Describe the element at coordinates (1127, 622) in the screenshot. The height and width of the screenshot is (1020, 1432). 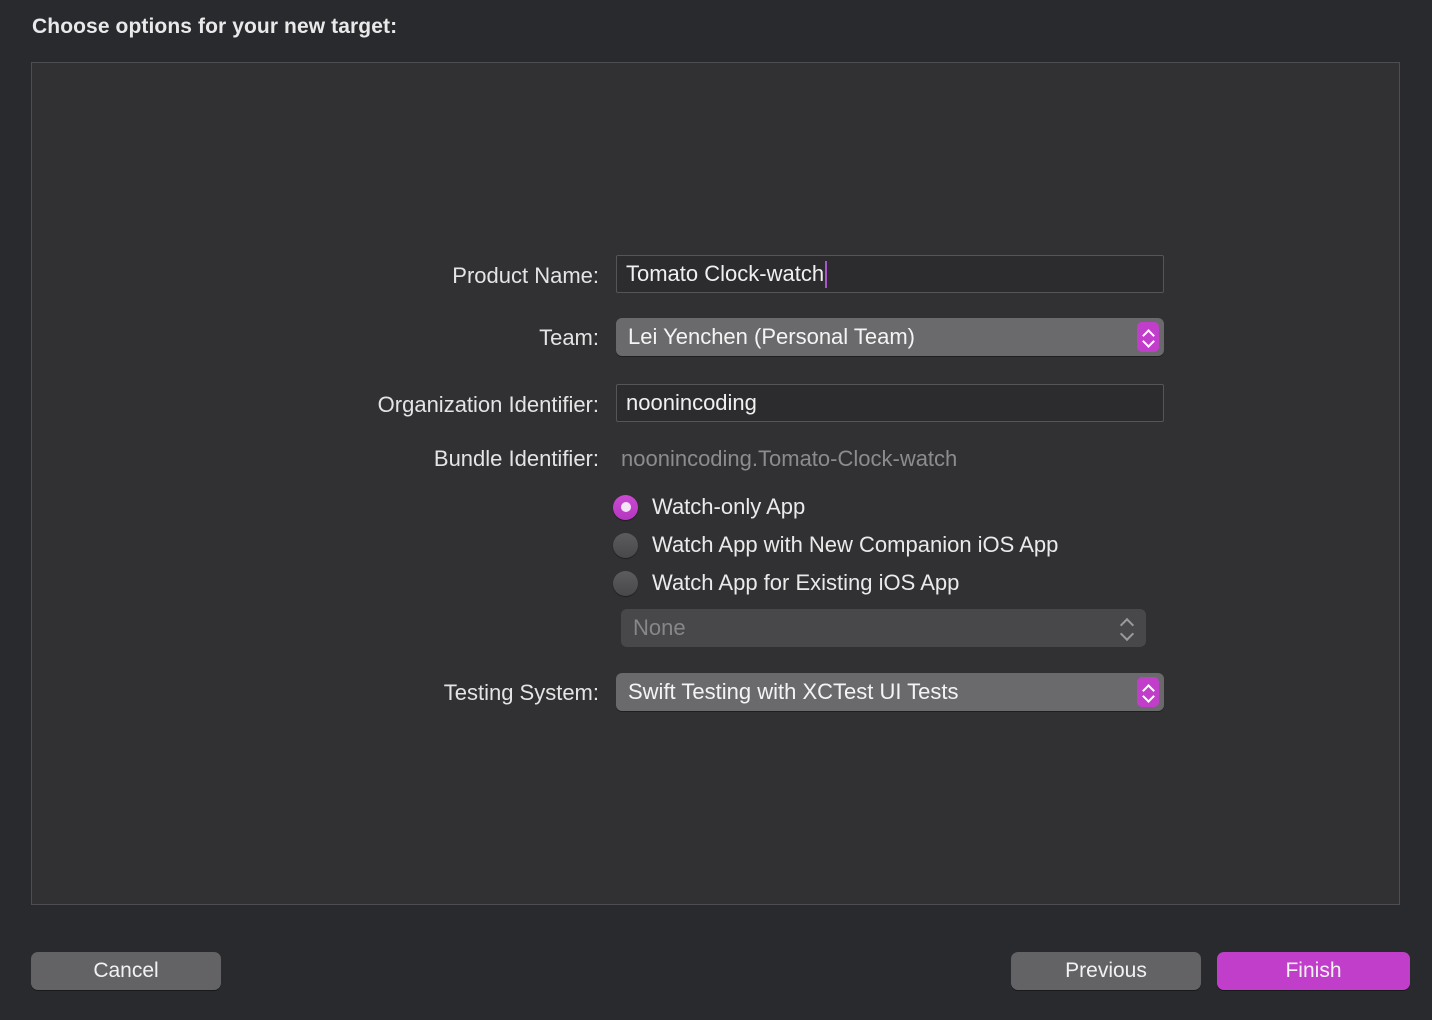
I see `chevron-up-icon` at that location.